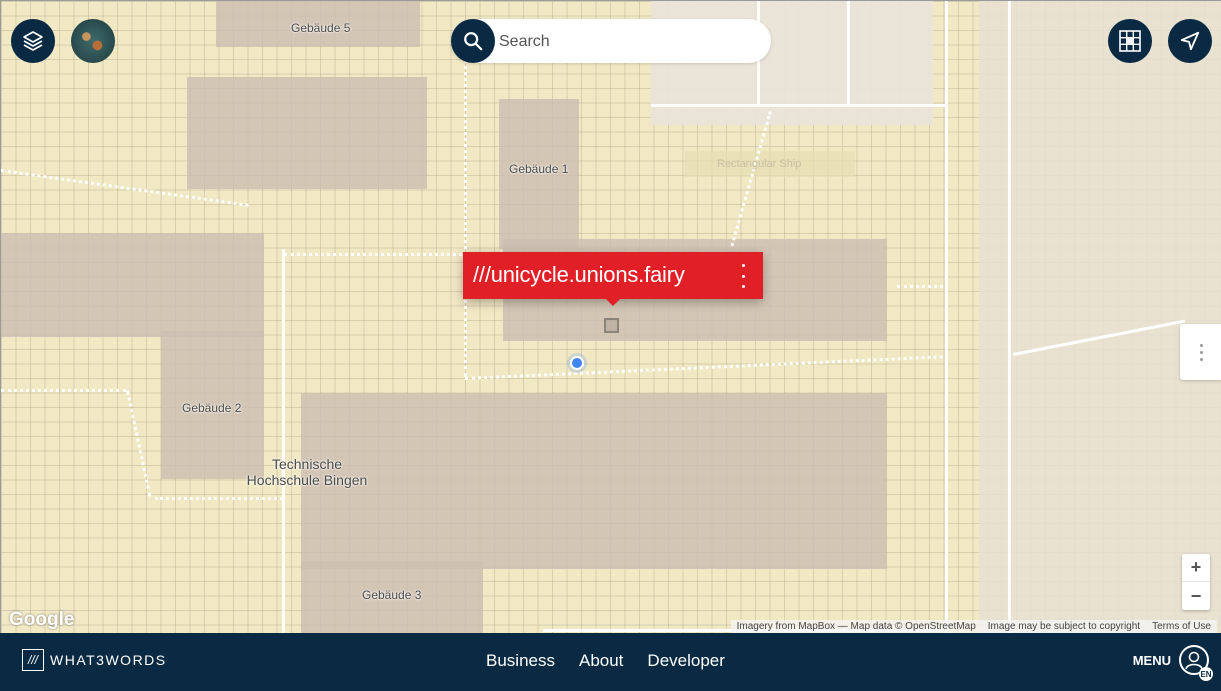 The height and width of the screenshot is (691, 1221). Describe the element at coordinates (63, 390) in the screenshot. I see `path-lower-left` at that location.